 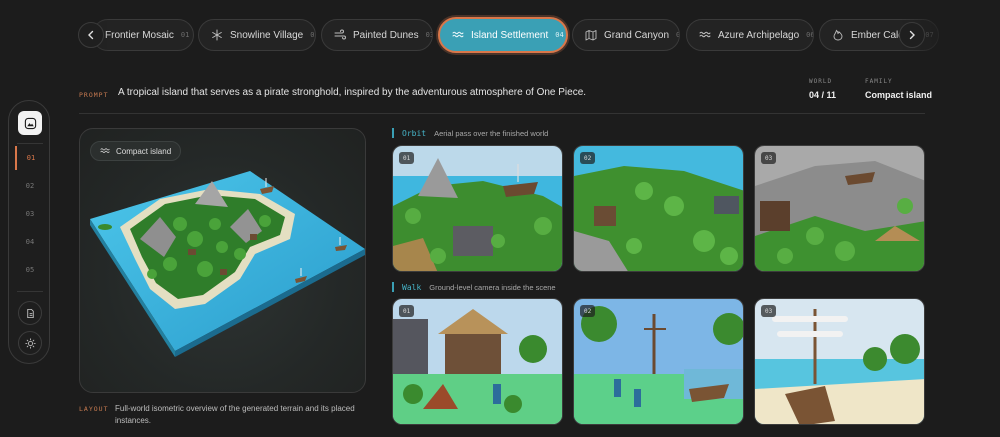 I want to click on orbit-shot-3: 03, so click(x=839, y=208).